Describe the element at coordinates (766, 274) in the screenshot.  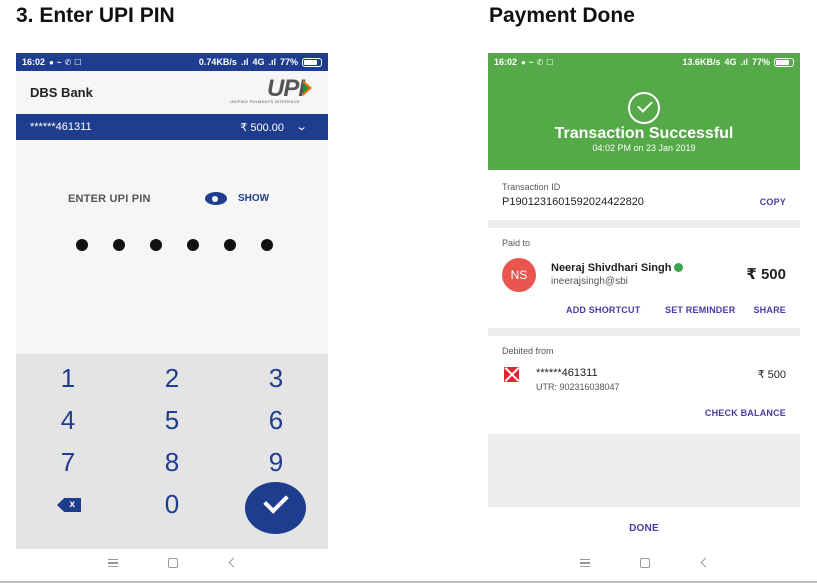
I see `paid-amount: ₹ 500` at that location.